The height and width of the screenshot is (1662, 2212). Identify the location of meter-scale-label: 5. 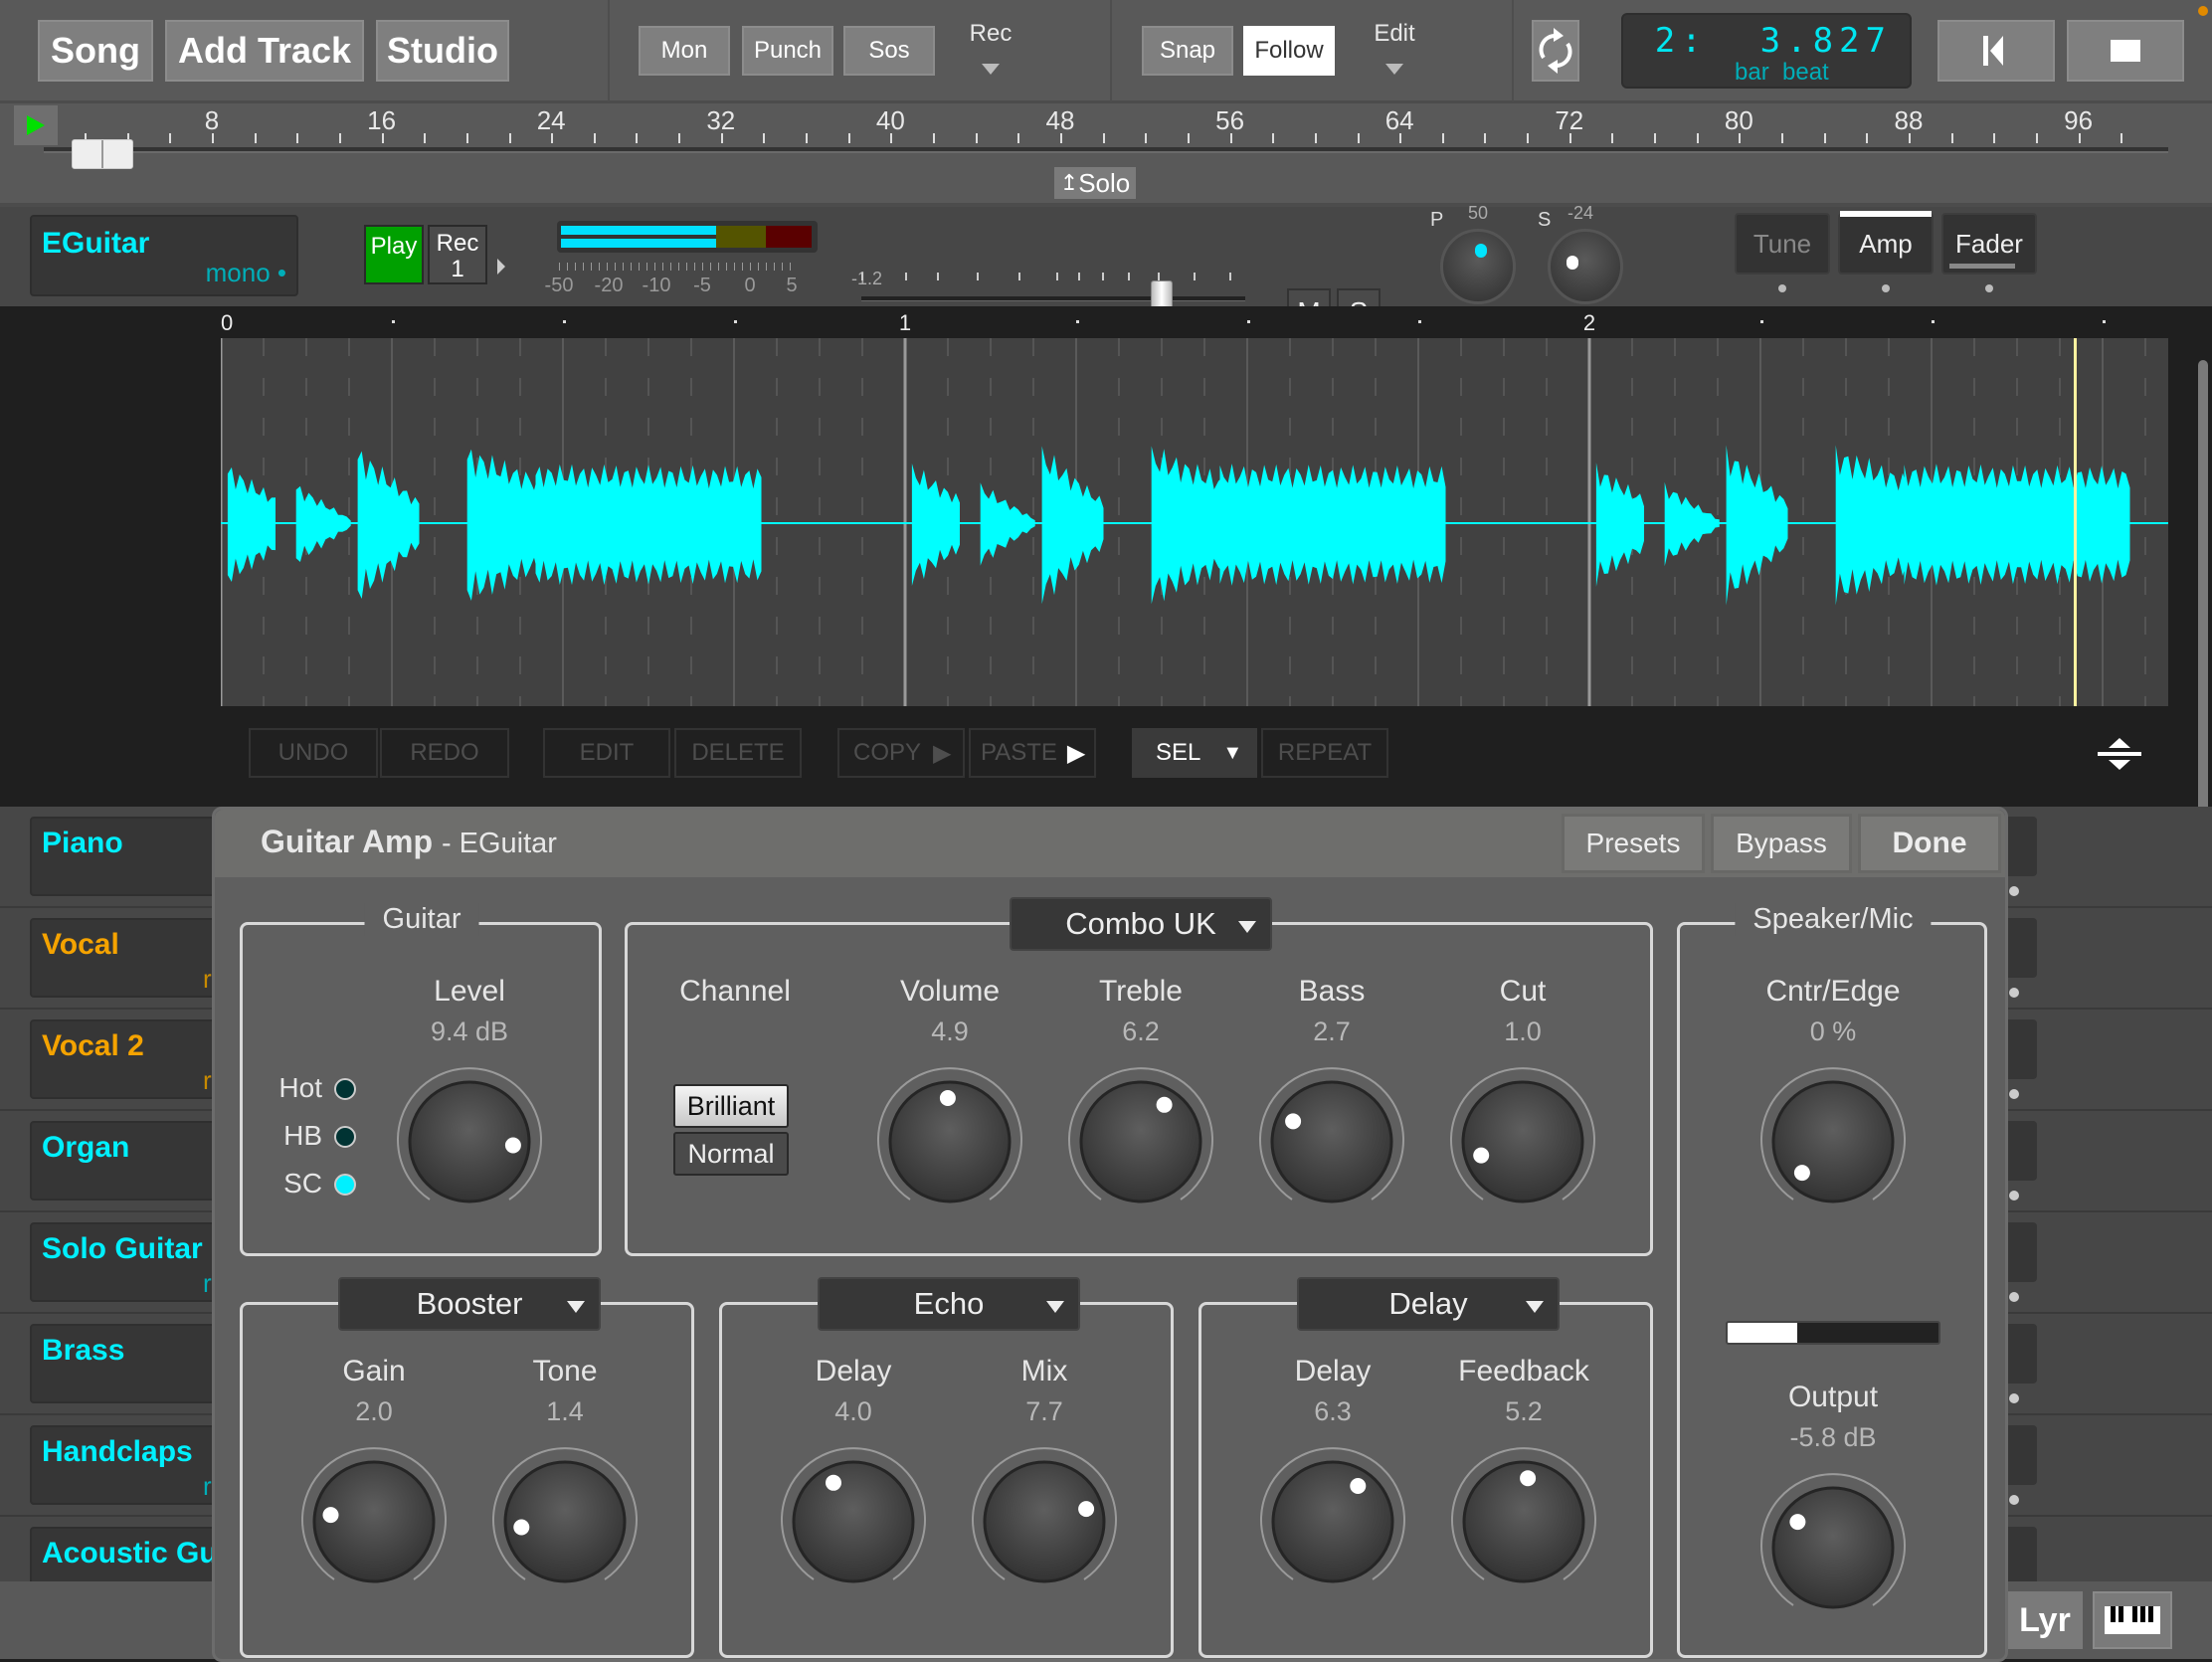
(792, 286).